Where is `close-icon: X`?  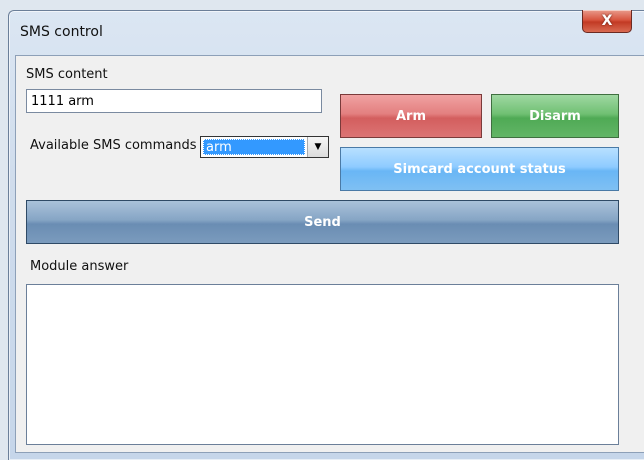
close-icon: X is located at coordinates (607, 21).